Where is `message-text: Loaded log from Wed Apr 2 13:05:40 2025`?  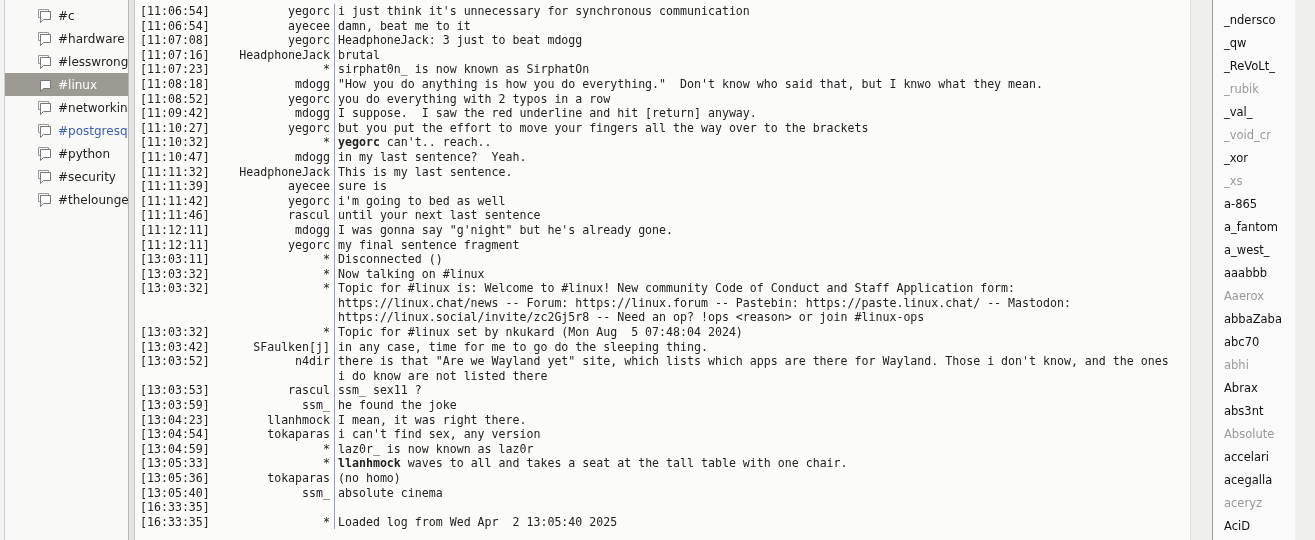 message-text: Loaded log from Wed Apr 2 13:05:40 2025 is located at coordinates (754, 522).